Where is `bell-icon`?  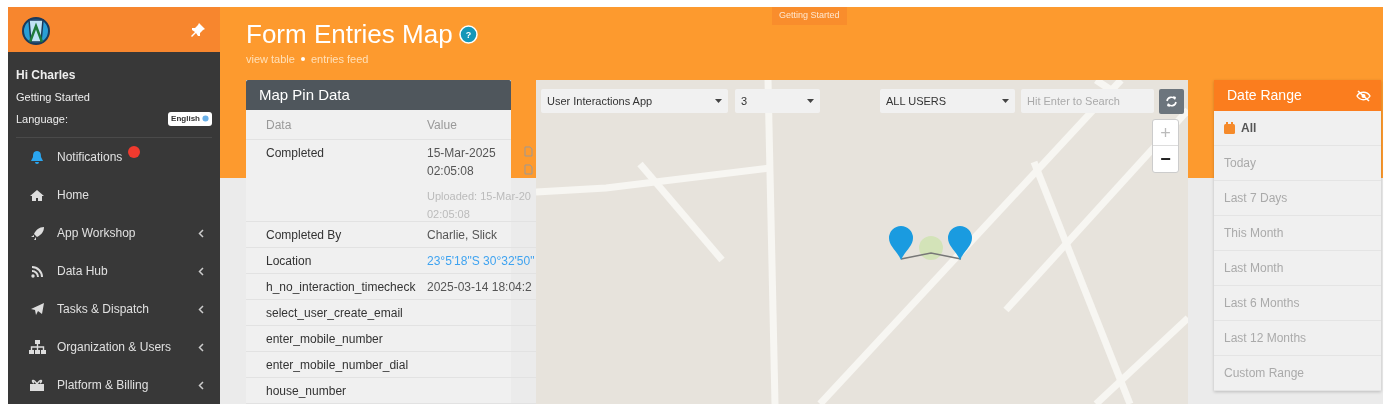 bell-icon is located at coordinates (37, 157).